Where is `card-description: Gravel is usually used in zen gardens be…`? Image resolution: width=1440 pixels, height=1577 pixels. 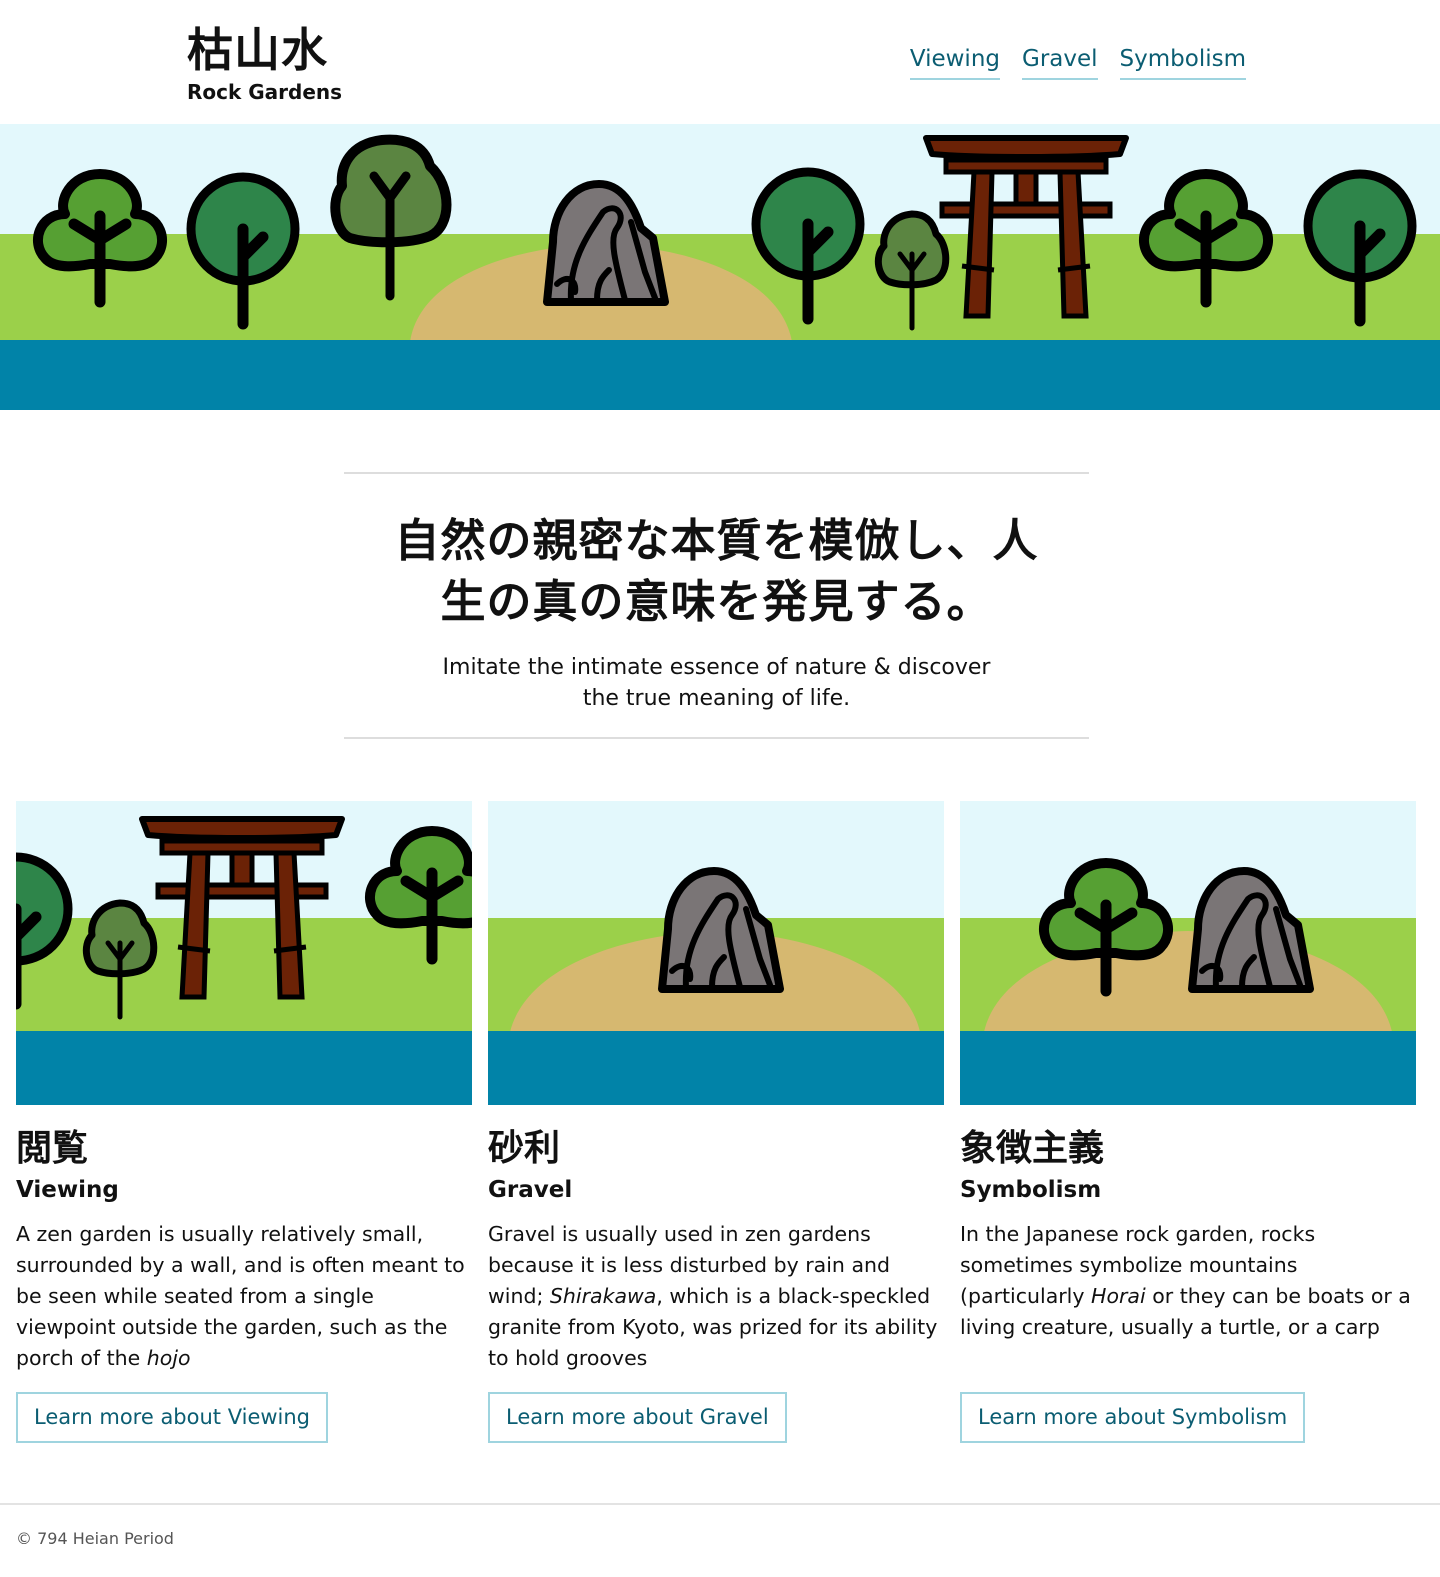 card-description: Gravel is usually used in zen gardens be… is located at coordinates (713, 1296).